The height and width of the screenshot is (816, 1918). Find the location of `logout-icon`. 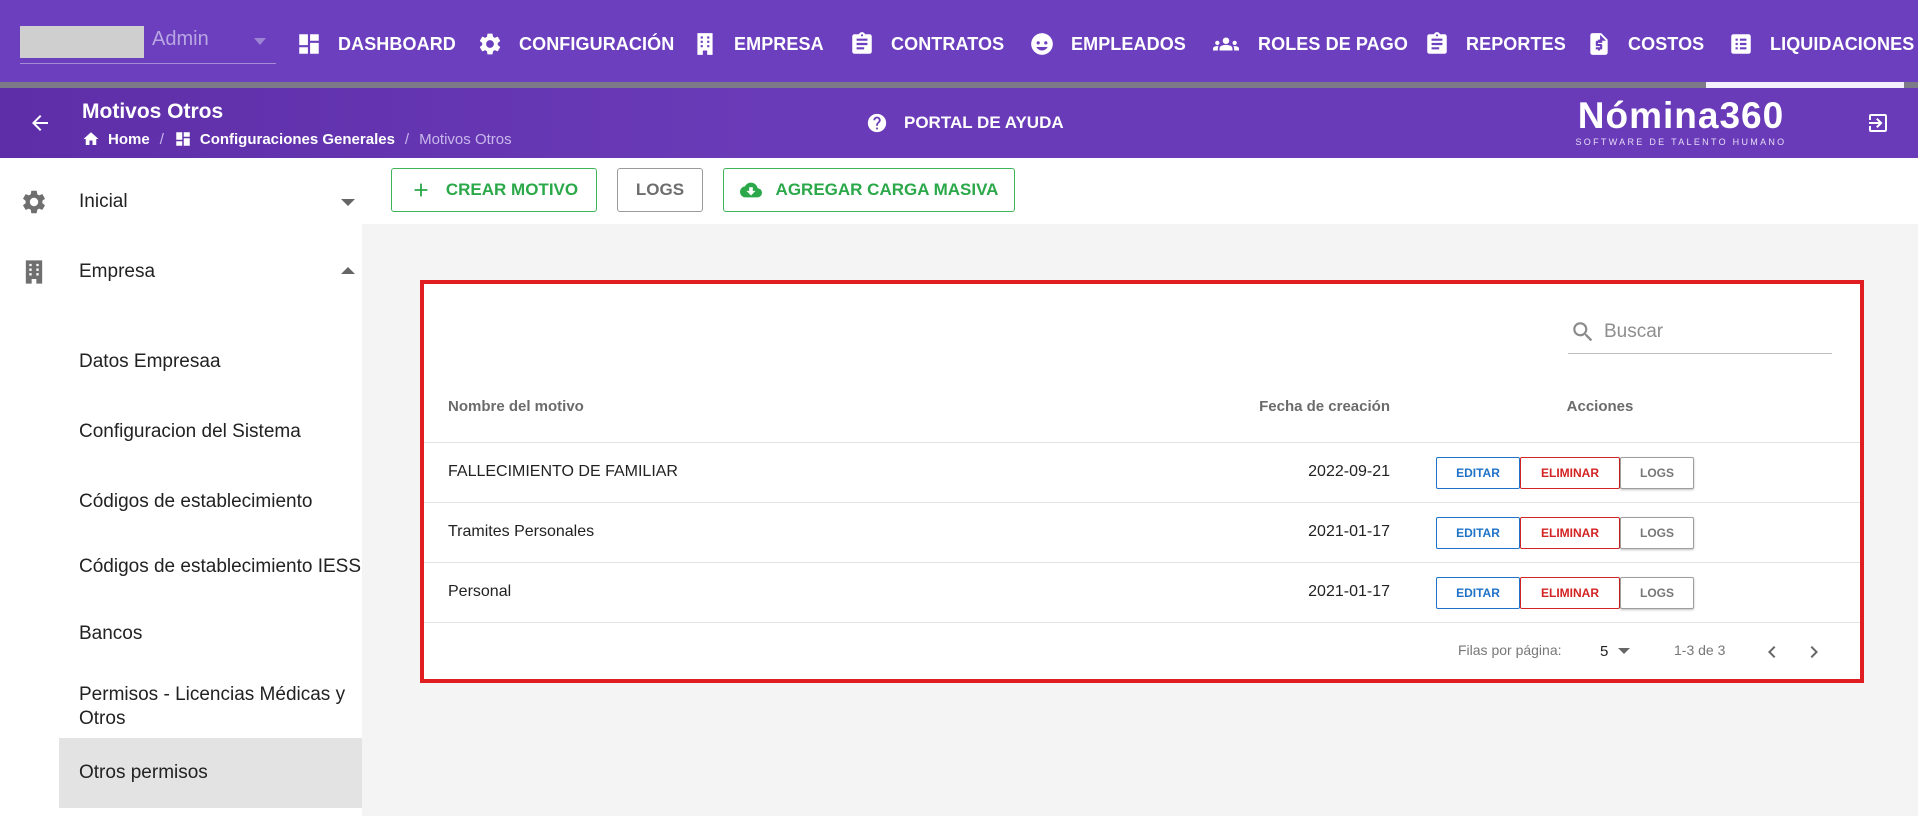

logout-icon is located at coordinates (1878, 123).